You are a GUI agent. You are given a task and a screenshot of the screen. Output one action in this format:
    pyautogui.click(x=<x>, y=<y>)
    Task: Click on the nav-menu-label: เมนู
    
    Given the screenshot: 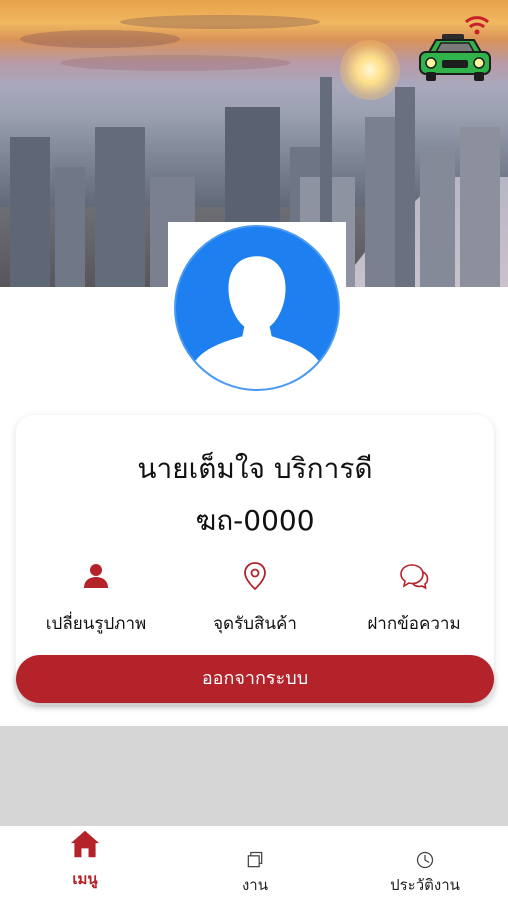 What is the action you would take?
    pyautogui.click(x=85, y=879)
    